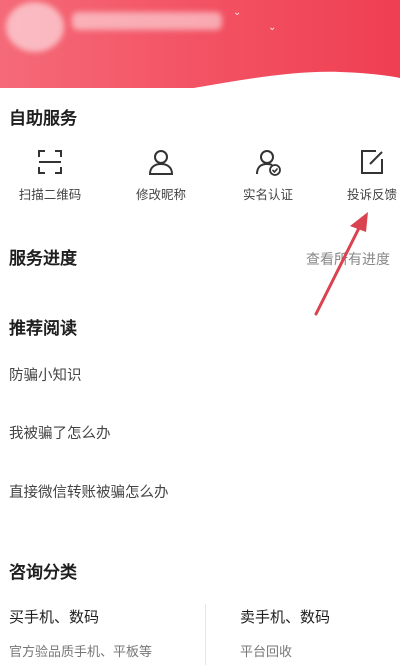 This screenshot has height=665, width=400. I want to click on verified-user-icon, so click(268, 163).